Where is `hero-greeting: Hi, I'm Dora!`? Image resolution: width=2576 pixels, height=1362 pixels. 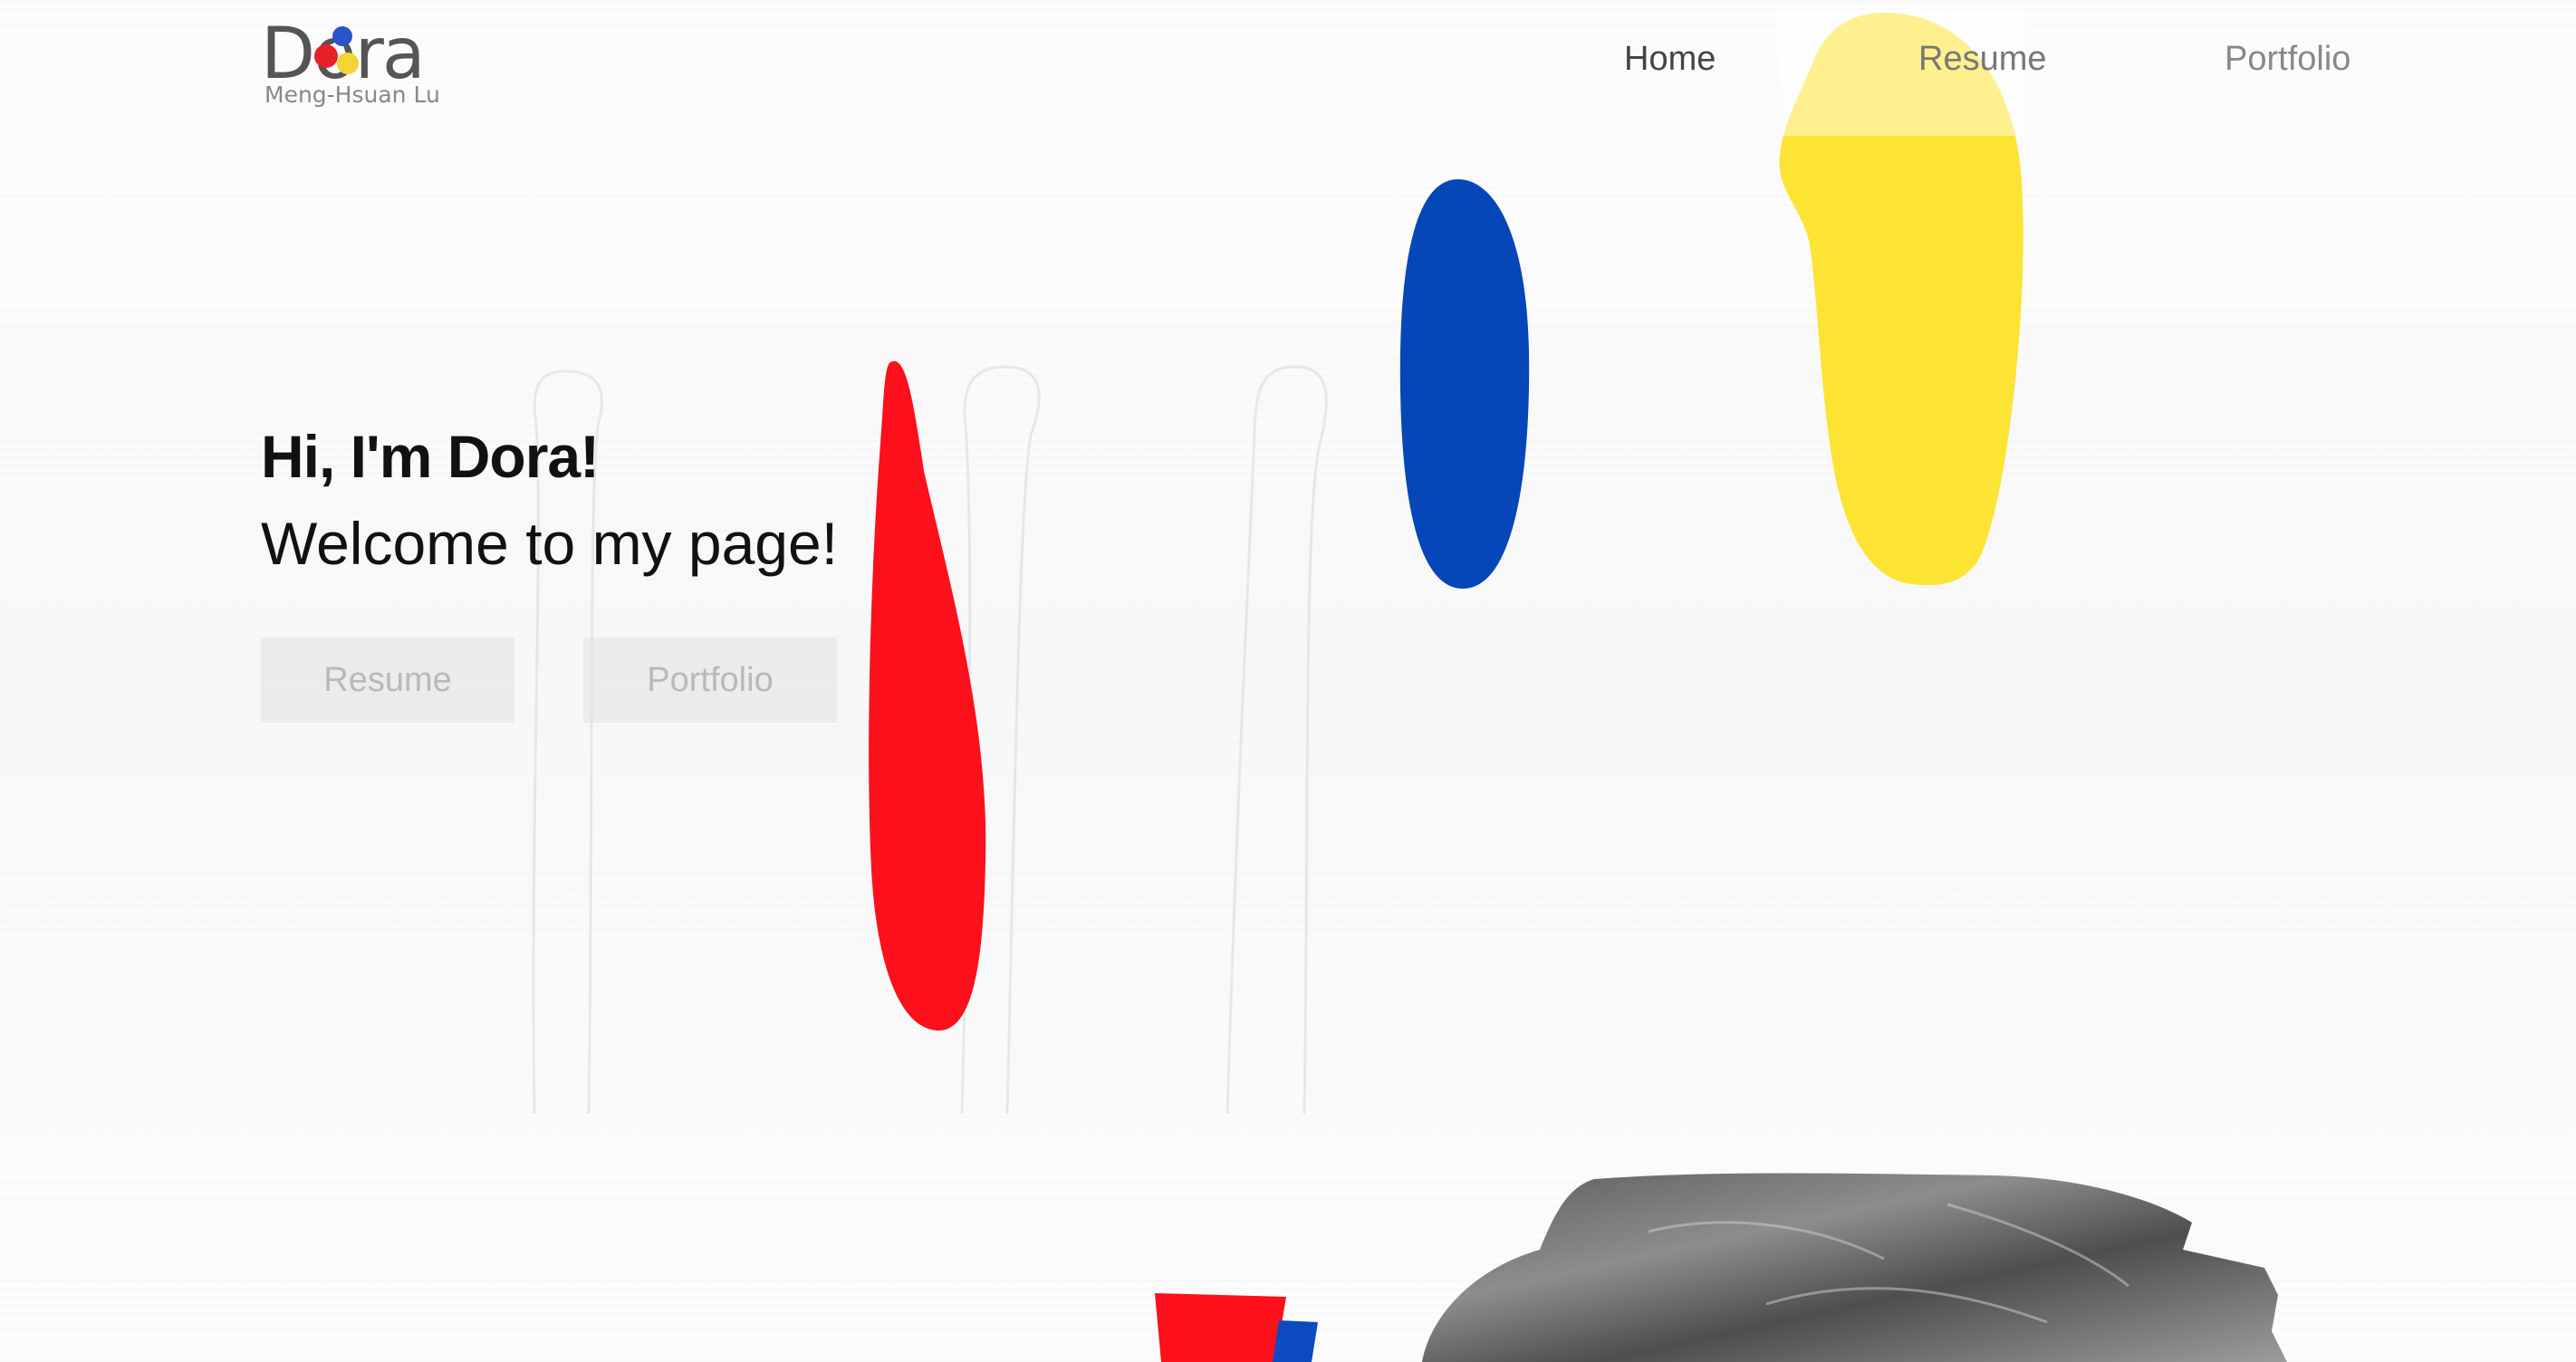
hero-greeting: Hi, I'm Dora! is located at coordinates (430, 456).